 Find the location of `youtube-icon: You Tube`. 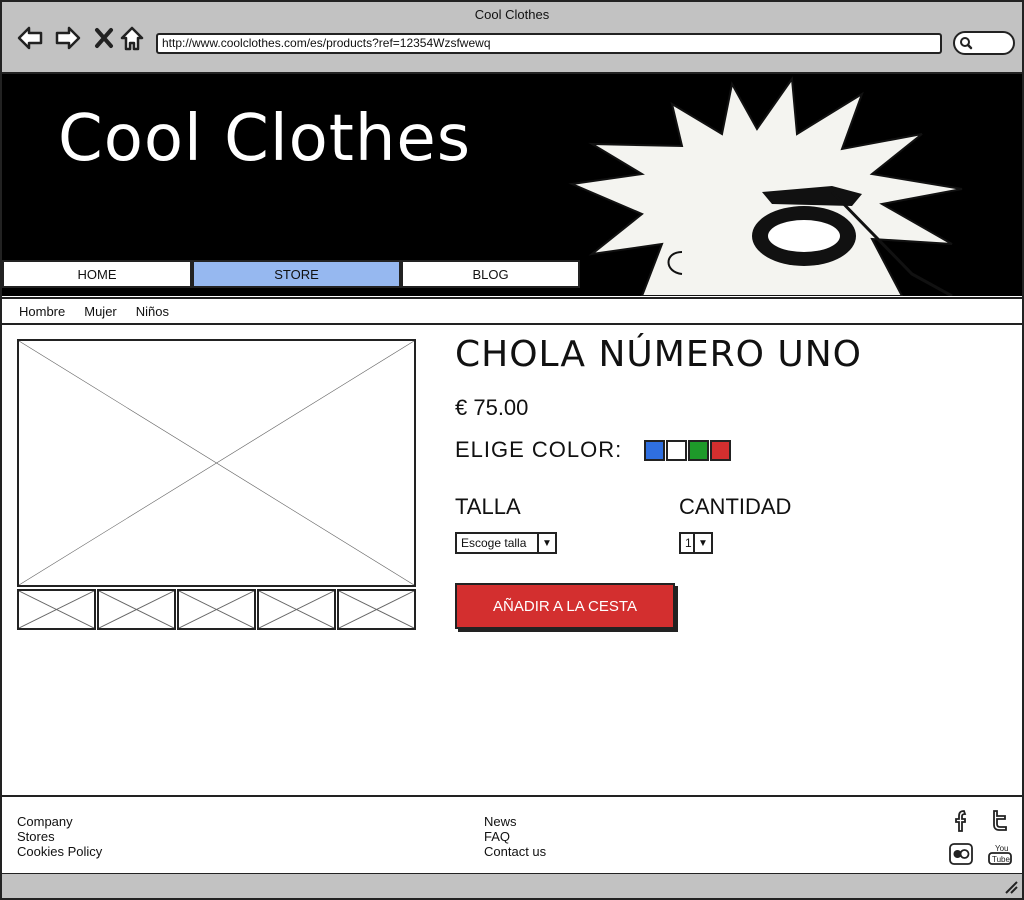

youtube-icon: You Tube is located at coordinates (1000, 854).